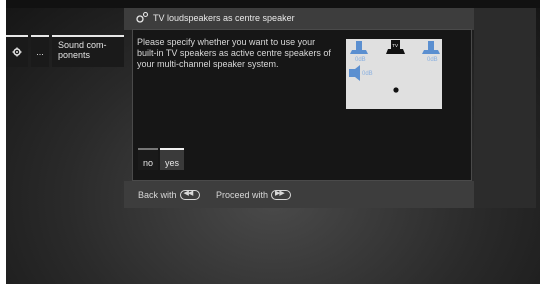  I want to click on breadcrumb-sound-components-label: Sound com- ponents, so click(82, 50).